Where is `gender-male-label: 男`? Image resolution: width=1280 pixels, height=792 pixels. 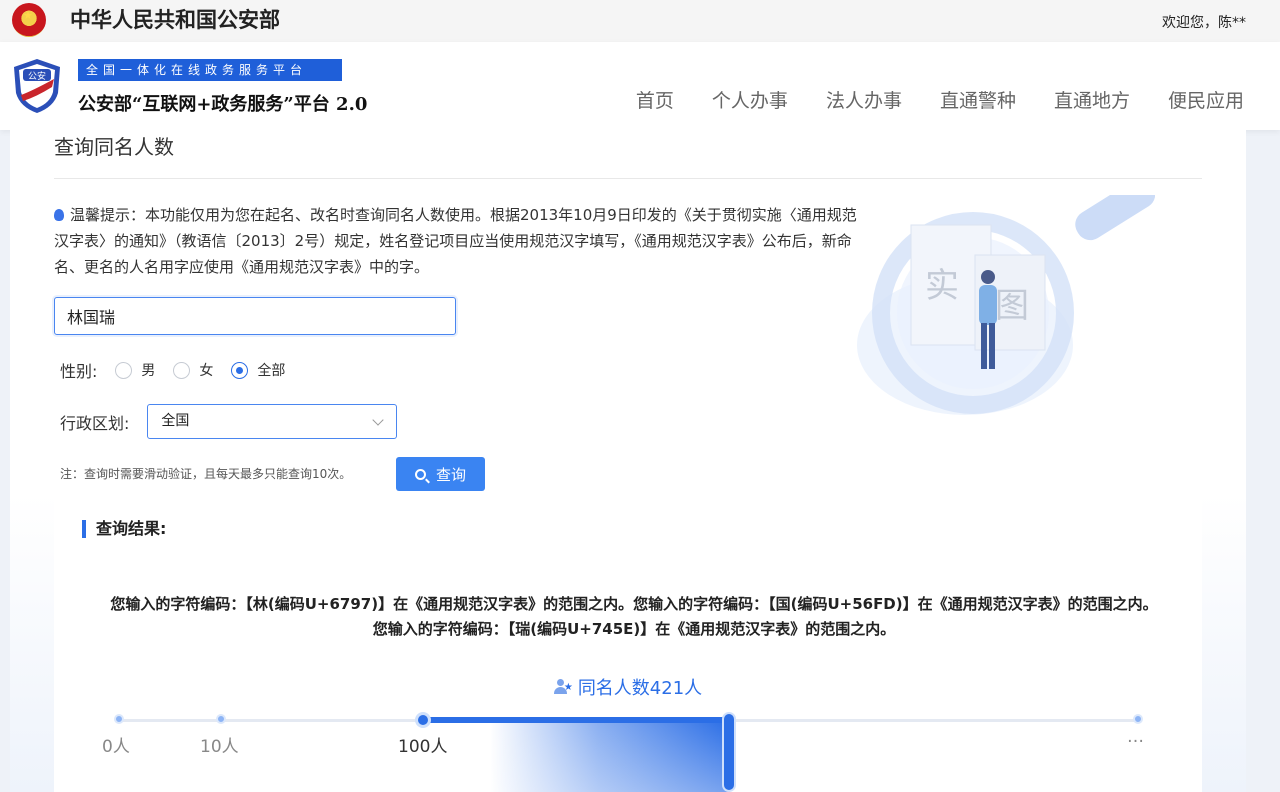 gender-male-label: 男 is located at coordinates (148, 371).